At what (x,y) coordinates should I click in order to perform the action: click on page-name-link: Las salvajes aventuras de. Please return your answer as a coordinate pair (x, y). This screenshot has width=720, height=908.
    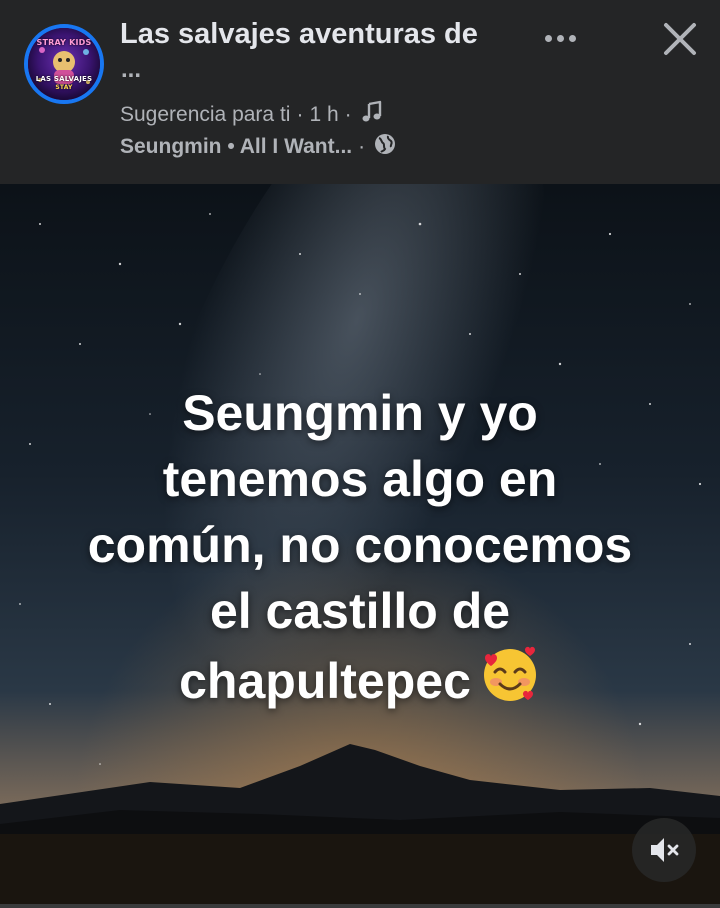
    Looking at the image, I should click on (299, 34).